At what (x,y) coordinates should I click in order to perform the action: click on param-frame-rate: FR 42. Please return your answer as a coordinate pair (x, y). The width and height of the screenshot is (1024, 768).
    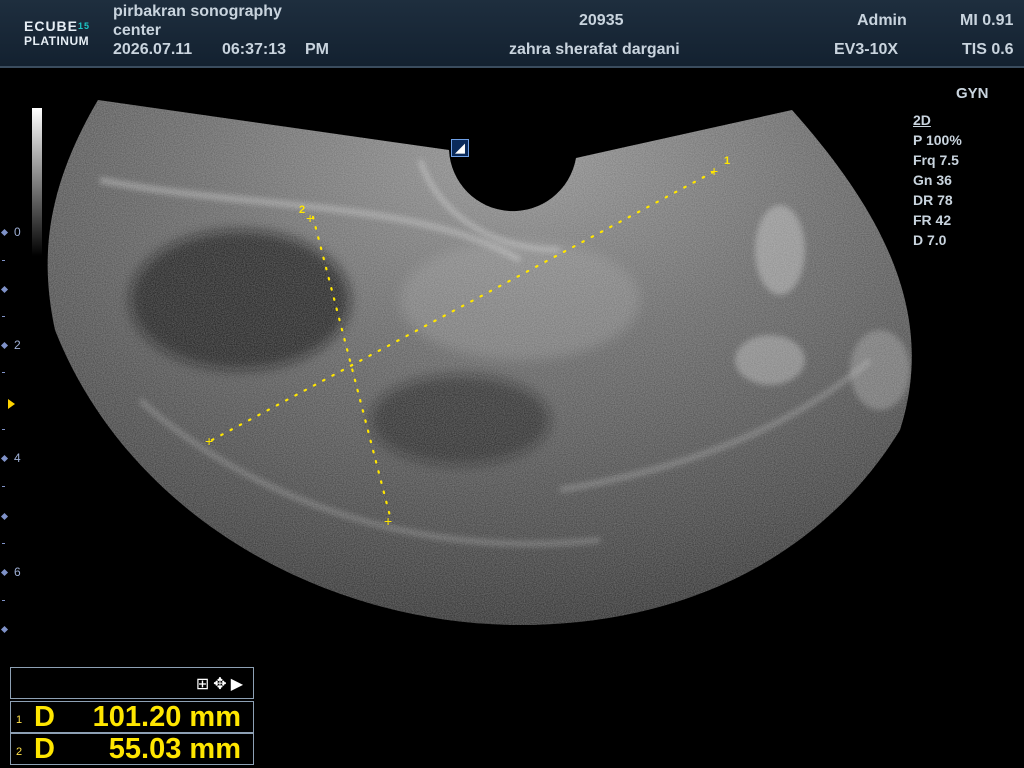
    Looking at the image, I should click on (932, 220).